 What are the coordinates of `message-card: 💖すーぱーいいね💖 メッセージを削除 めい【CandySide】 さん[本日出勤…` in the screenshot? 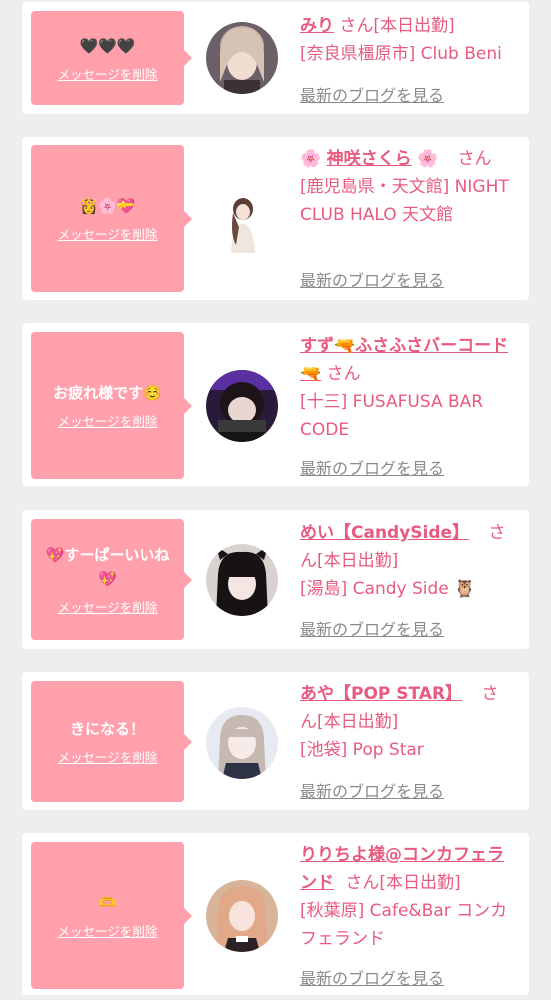 It's located at (275, 579).